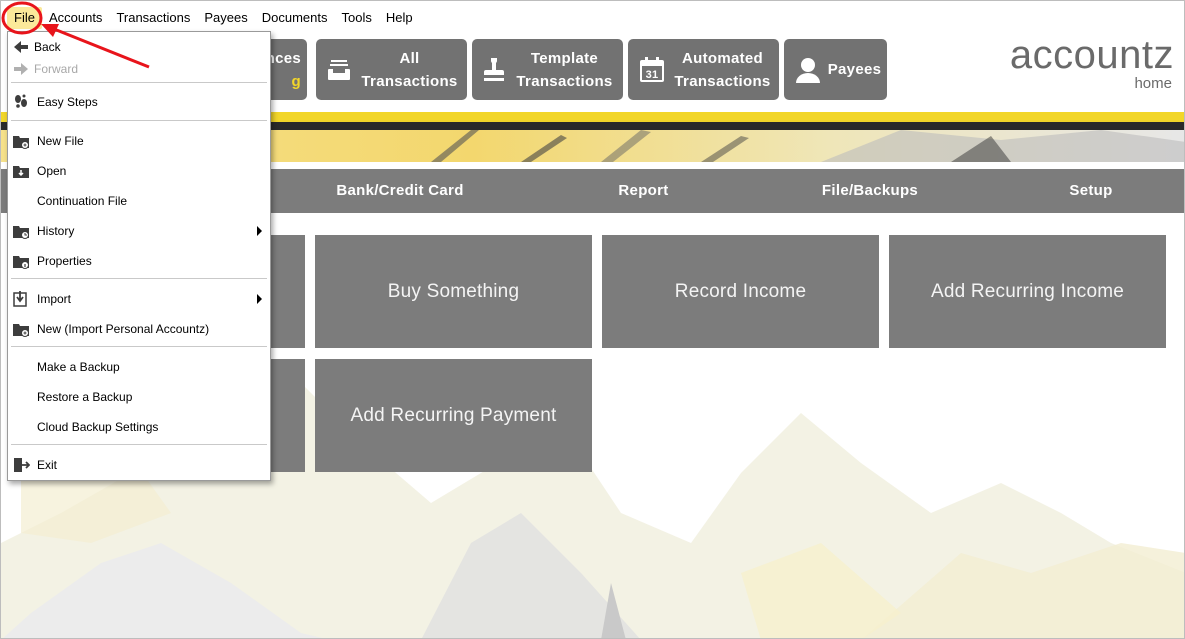 This screenshot has height=639, width=1185. I want to click on nav-button-template-label-2: Transactions, so click(564, 81).